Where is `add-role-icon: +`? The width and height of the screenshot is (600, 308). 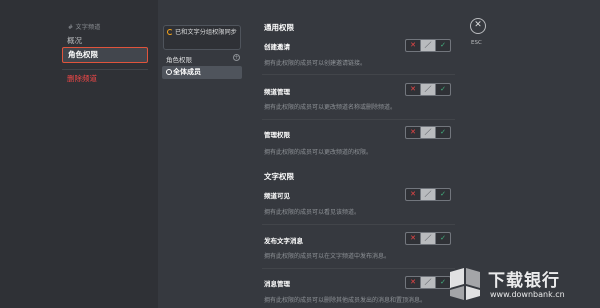
add-role-icon: + is located at coordinates (236, 57).